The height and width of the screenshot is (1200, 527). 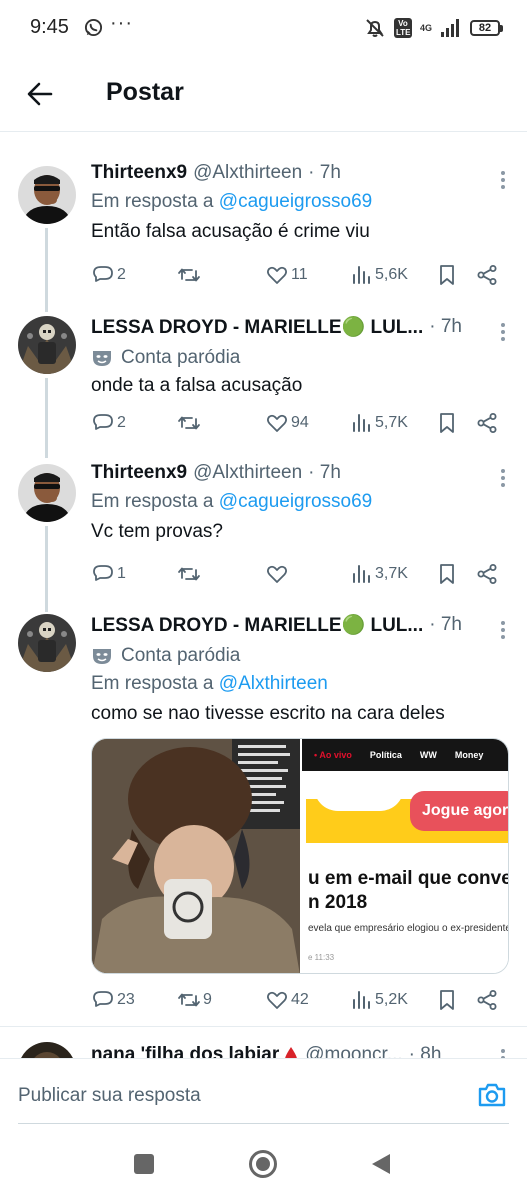 I want to click on status-bar: 9:45 ··· Vo LTE 4G 82, so click(x=263, y=28).